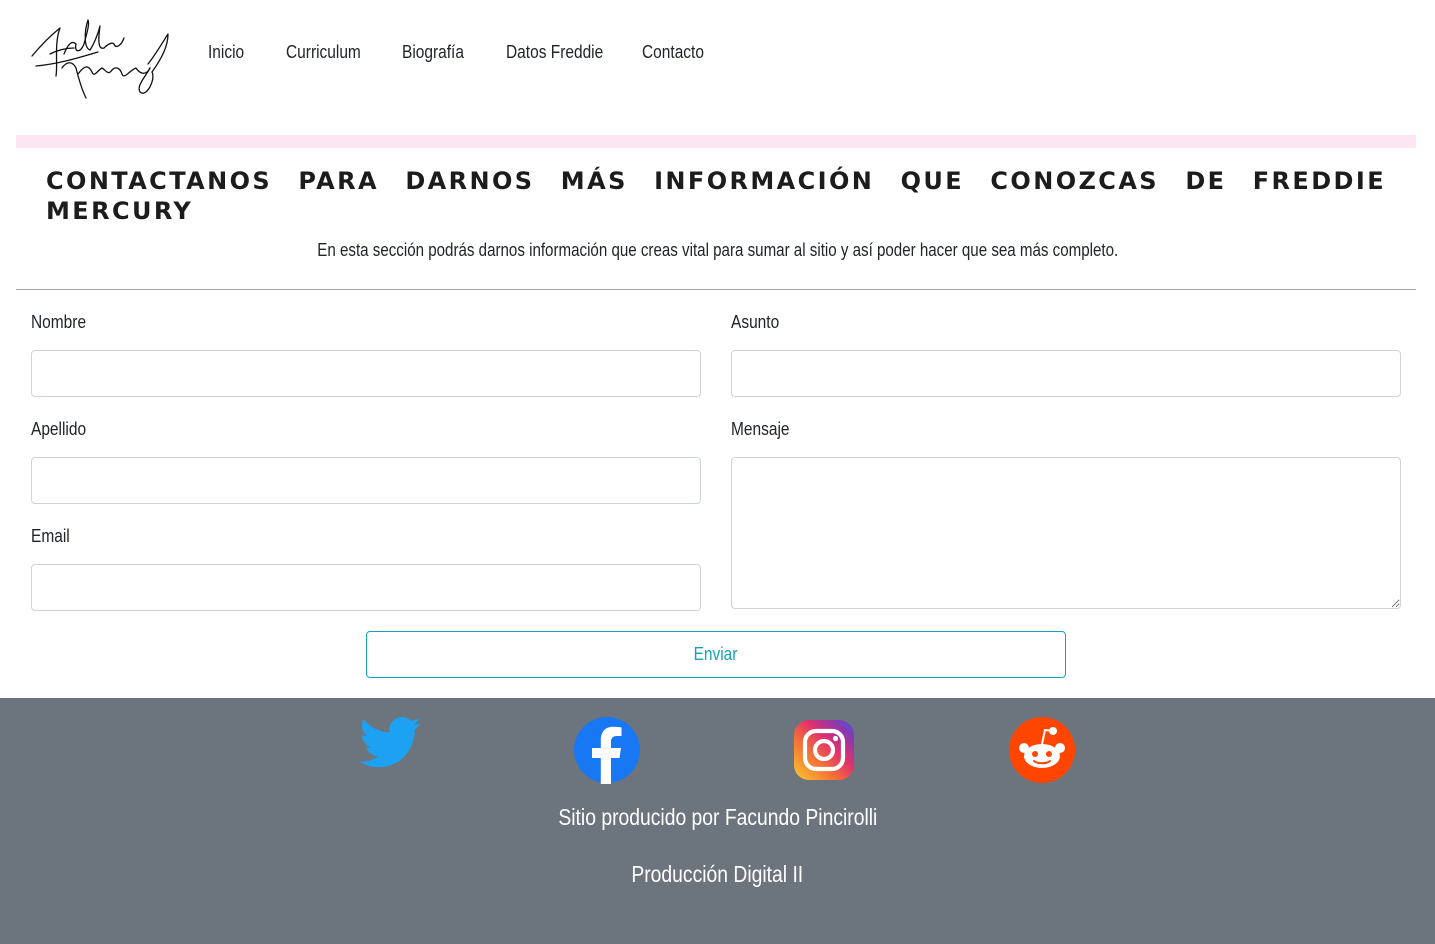 This screenshot has width=1435, height=944. I want to click on nombre-field, so click(366, 373).